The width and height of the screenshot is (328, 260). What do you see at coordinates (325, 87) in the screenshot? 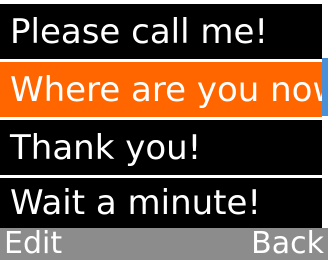
I see `scrollbar-thumb` at bounding box center [325, 87].